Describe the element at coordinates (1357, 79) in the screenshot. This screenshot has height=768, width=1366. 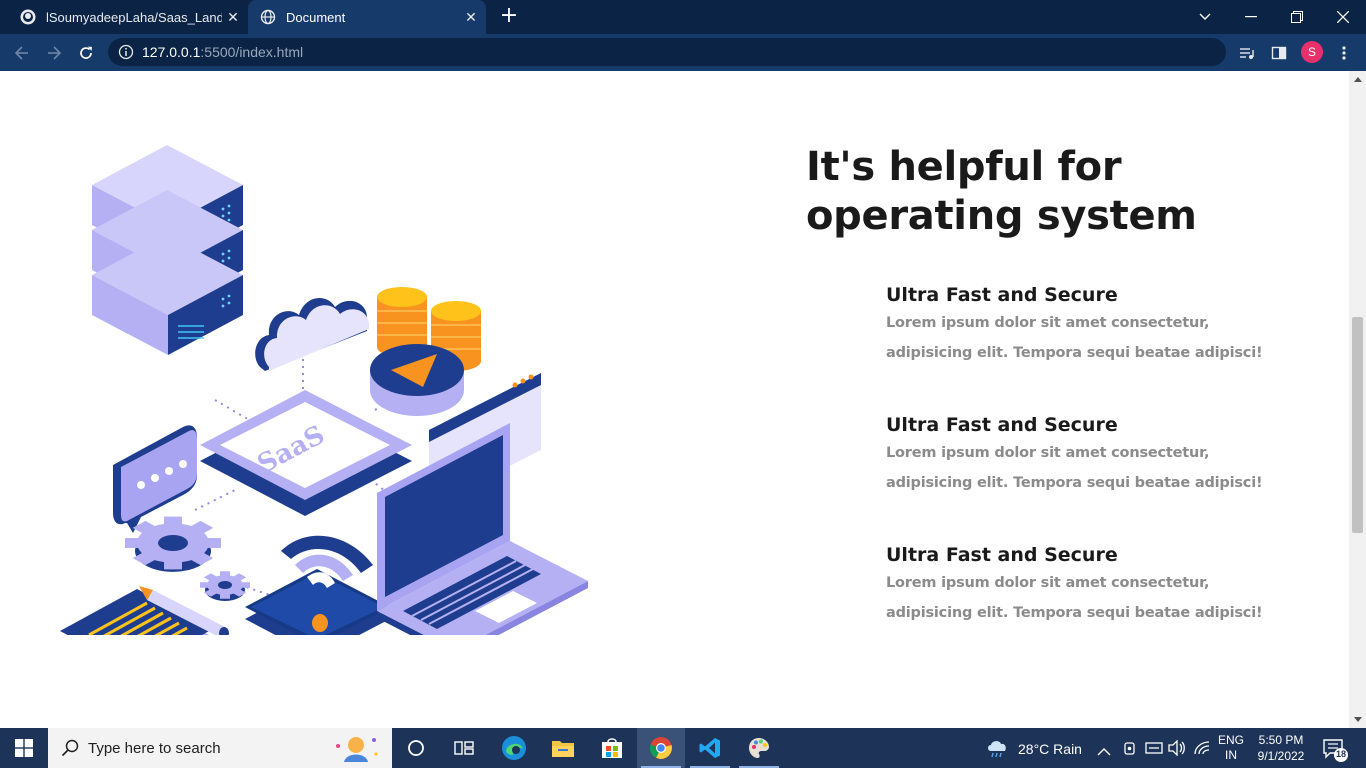
I see `scroll-up-arrow-icon` at that location.